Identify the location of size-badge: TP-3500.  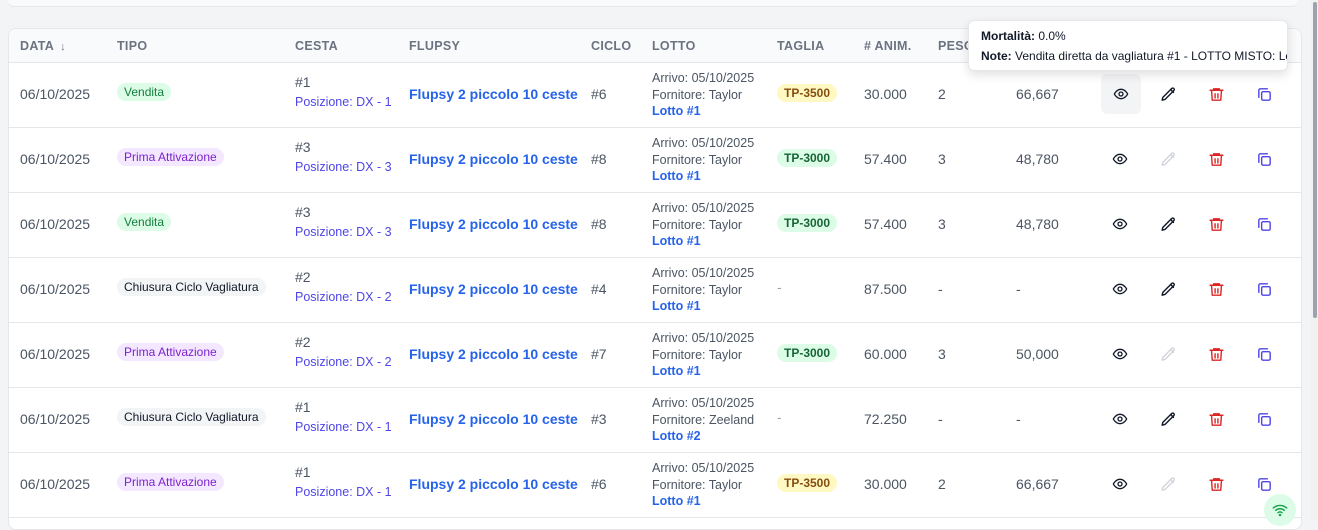
(807, 483).